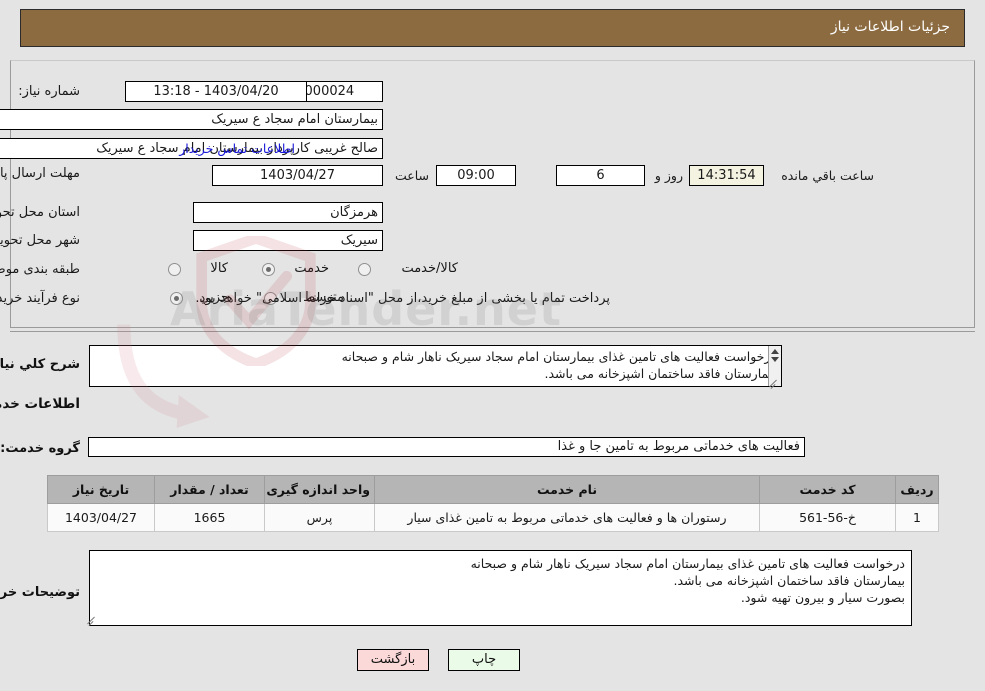  Describe the element at coordinates (827, 517) in the screenshot. I see `cell-service-code: خ-56-561` at that location.